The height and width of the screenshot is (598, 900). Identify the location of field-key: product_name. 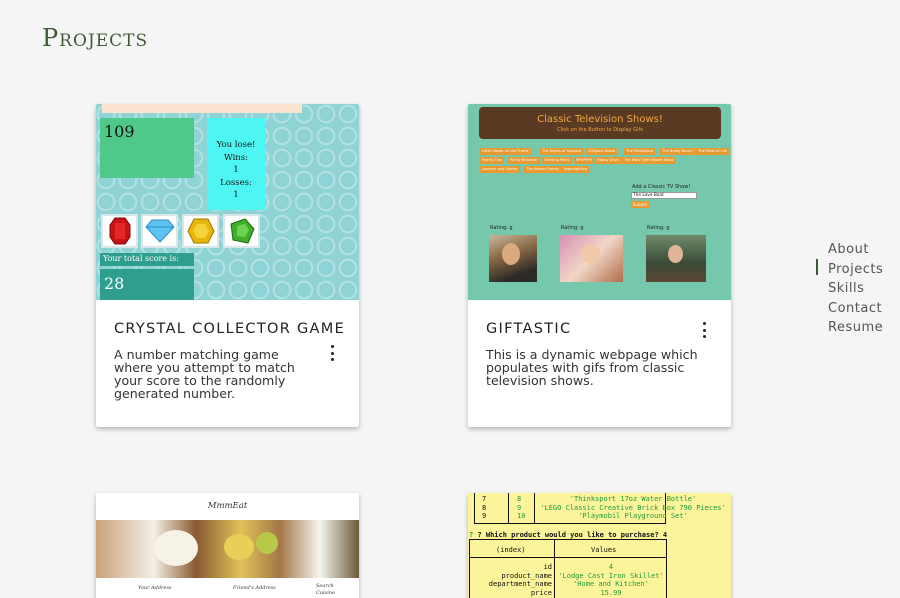
(526, 575).